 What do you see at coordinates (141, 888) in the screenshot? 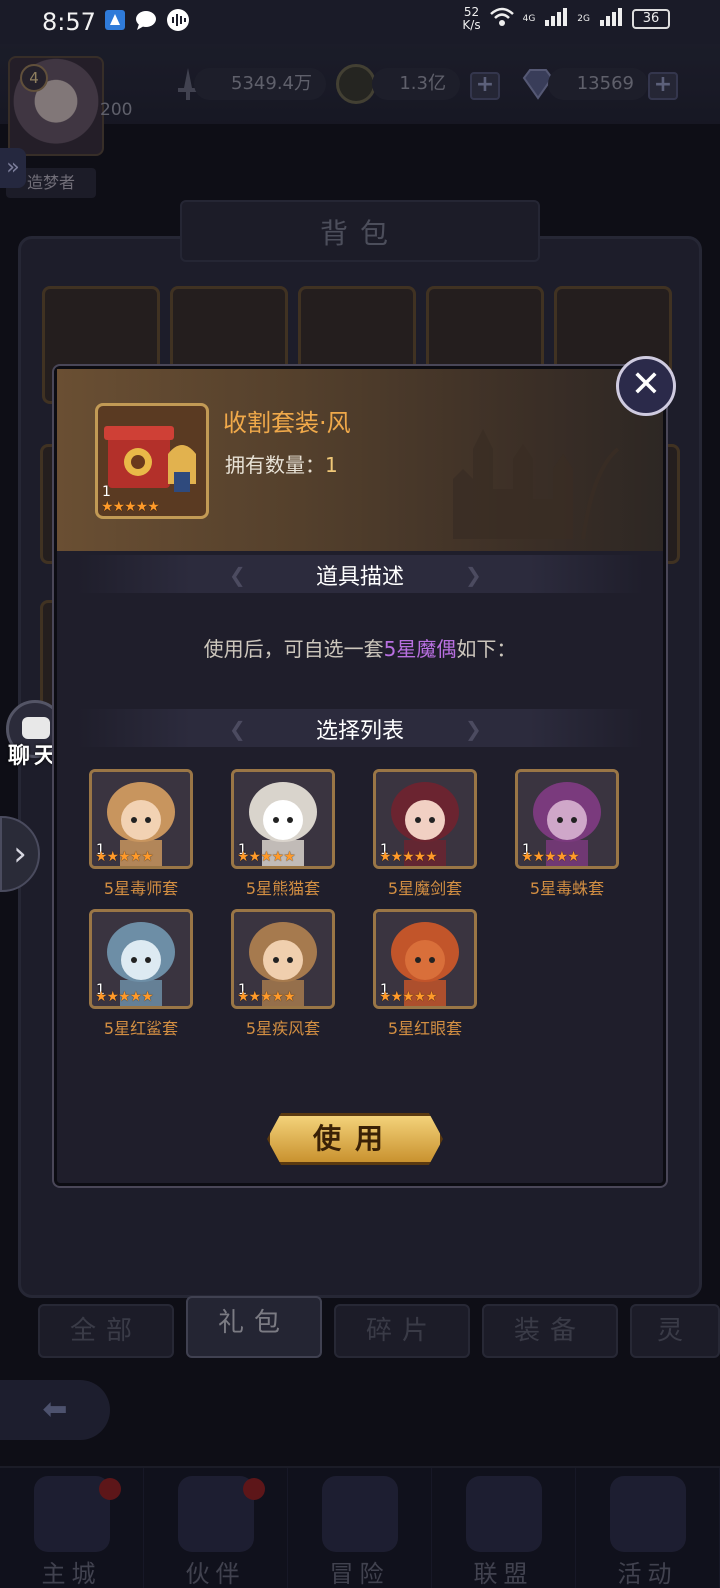
I see `choice-label: 5星毒师套` at bounding box center [141, 888].